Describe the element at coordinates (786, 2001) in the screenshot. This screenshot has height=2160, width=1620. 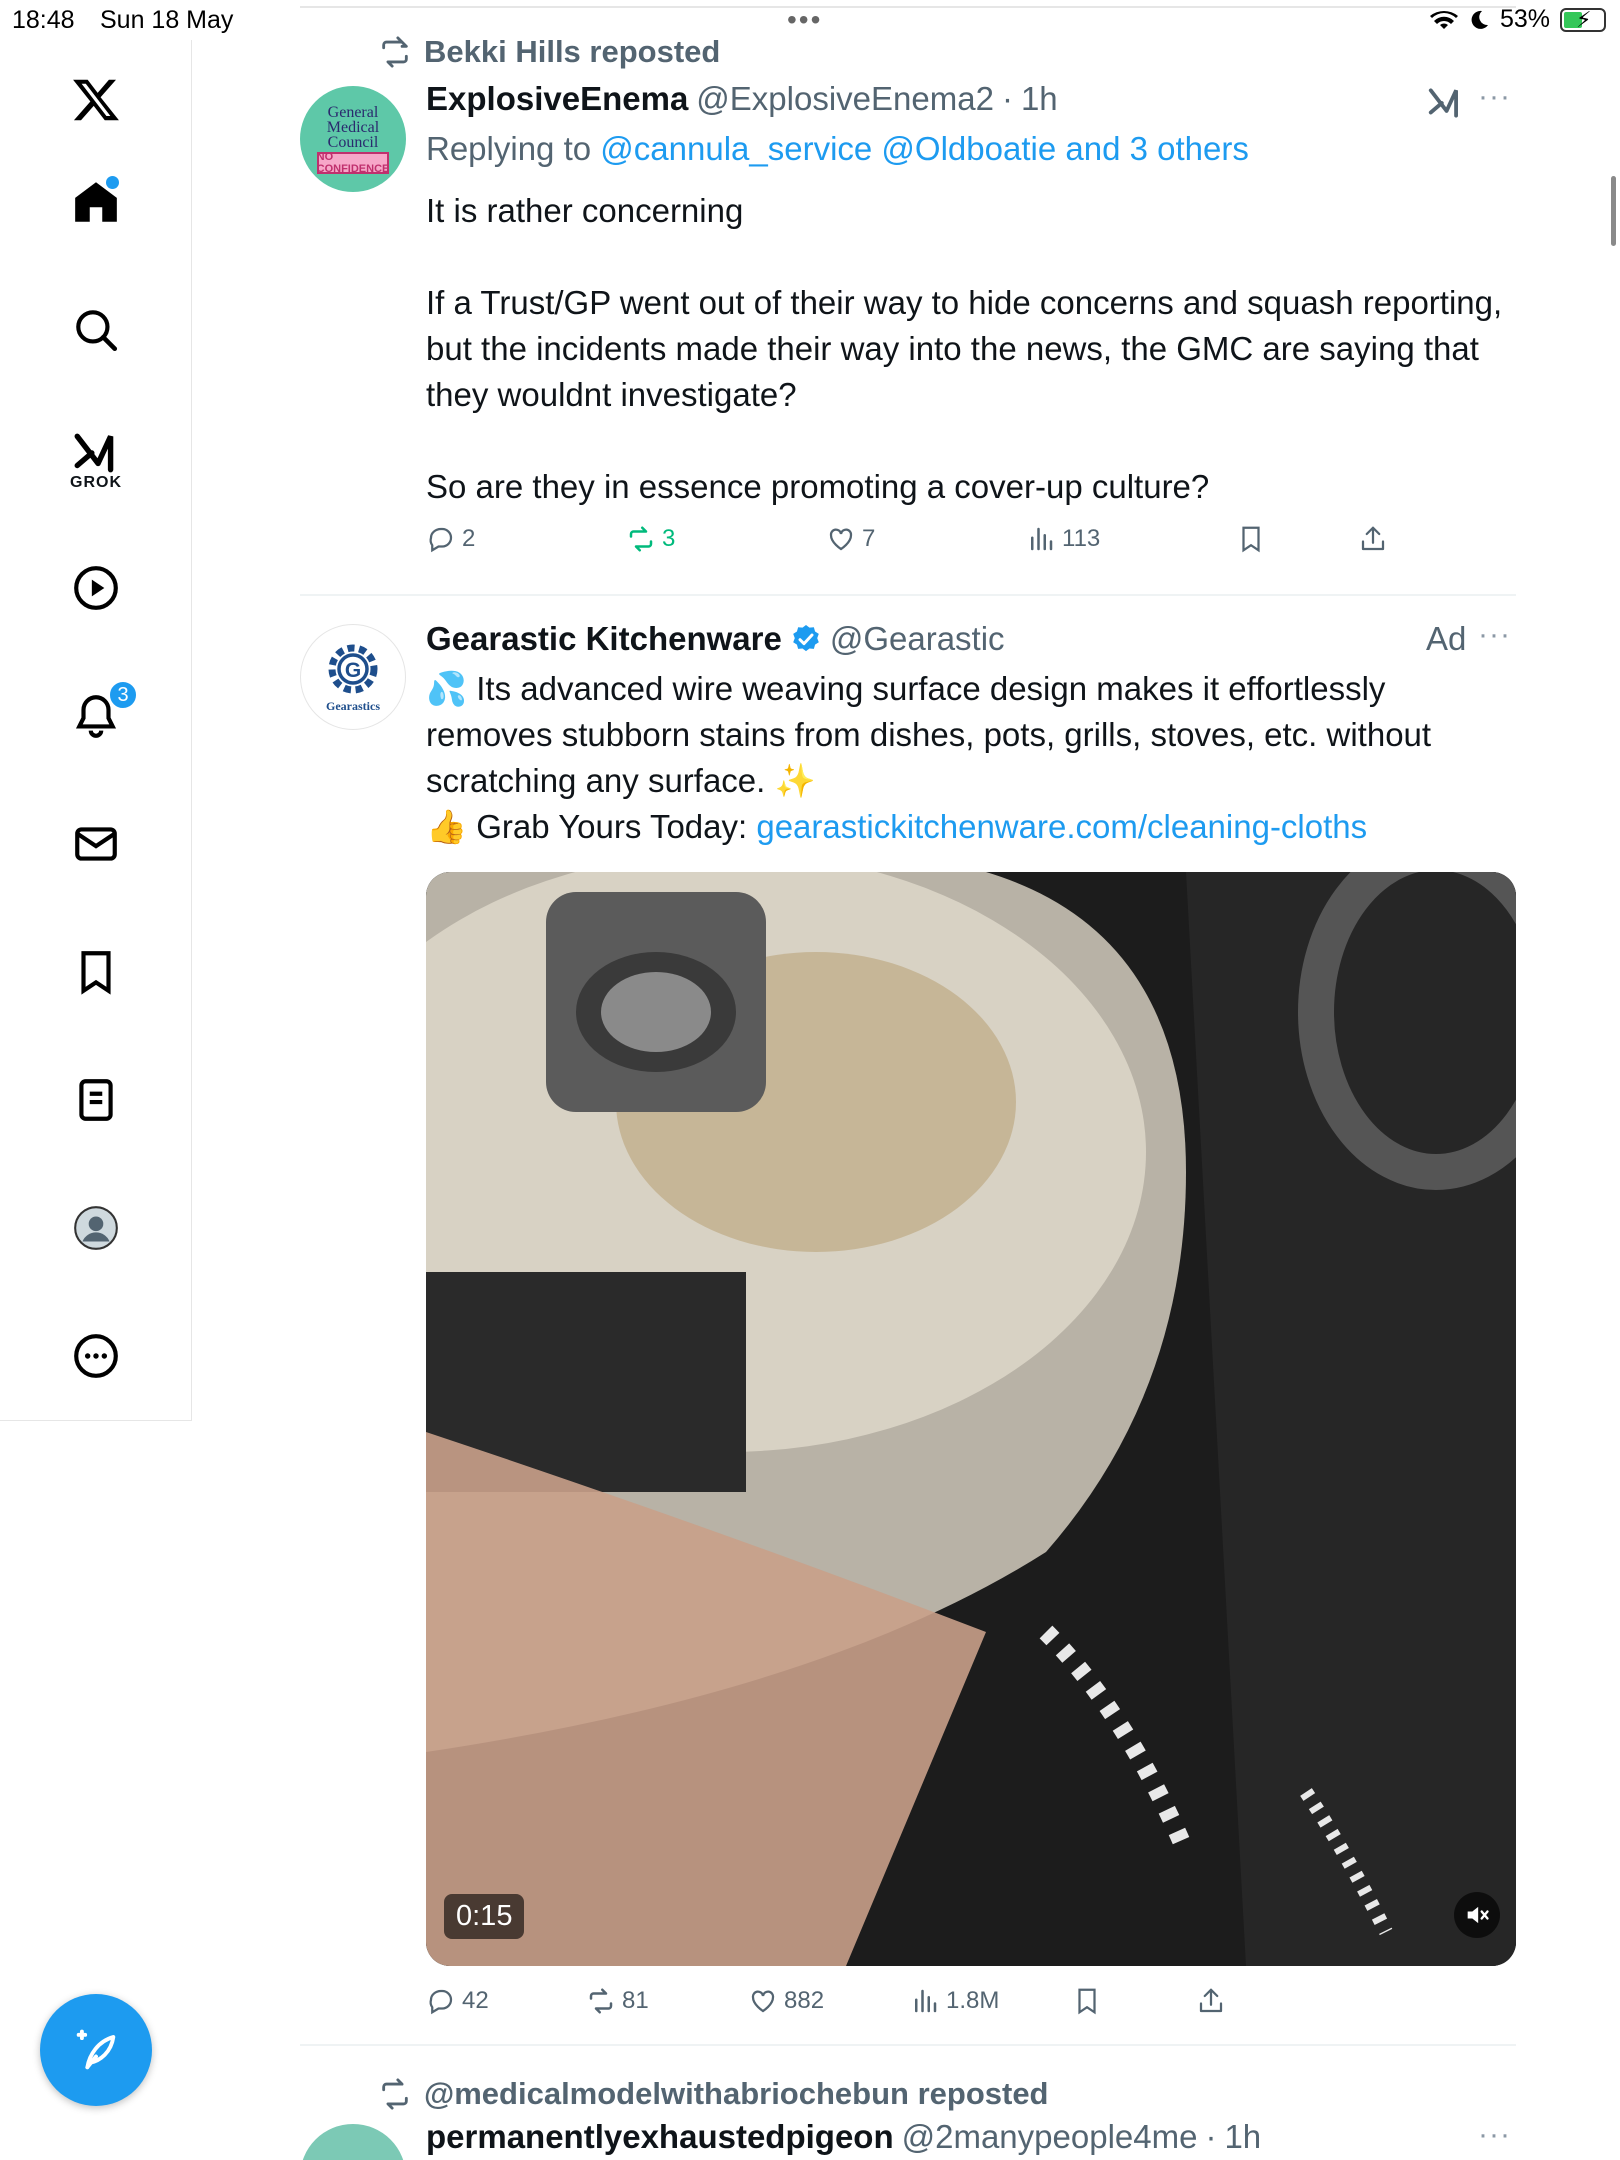
I see `like-button: 882` at that location.